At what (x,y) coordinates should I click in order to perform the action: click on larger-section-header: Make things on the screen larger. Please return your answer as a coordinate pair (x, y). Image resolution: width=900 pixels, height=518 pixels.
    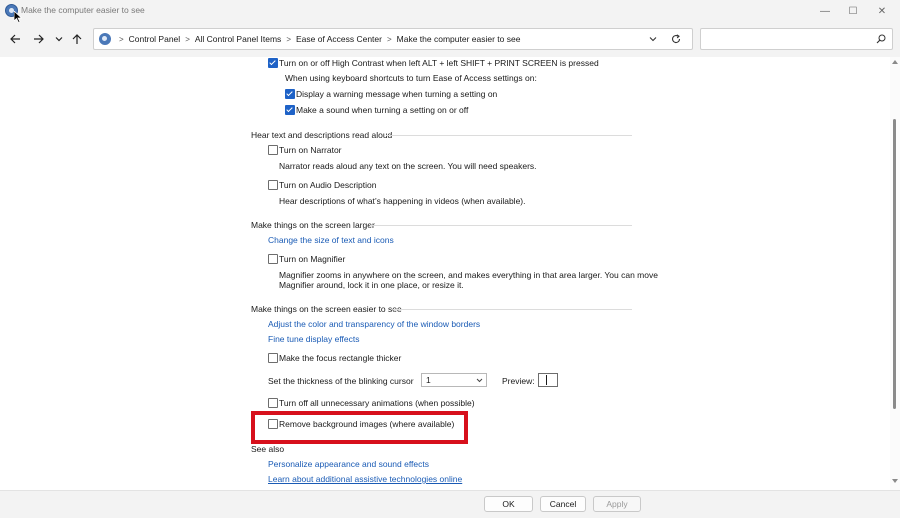
    Looking at the image, I should click on (313, 225).